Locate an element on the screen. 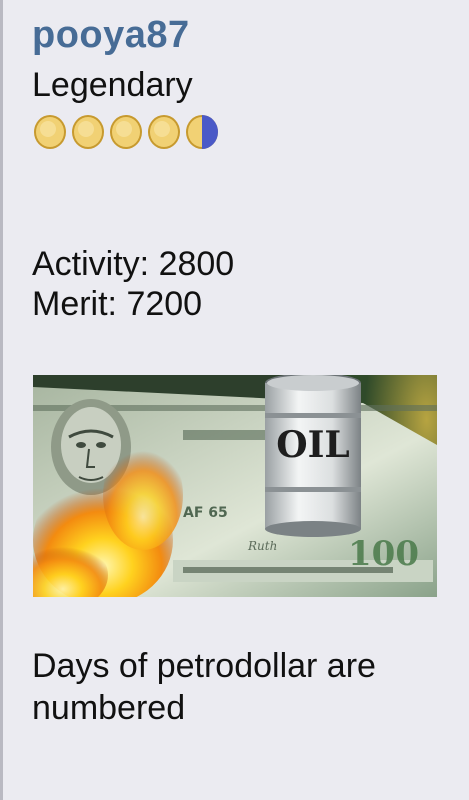 The width and height of the screenshot is (469, 800). svg-text: 100 is located at coordinates (383, 554).